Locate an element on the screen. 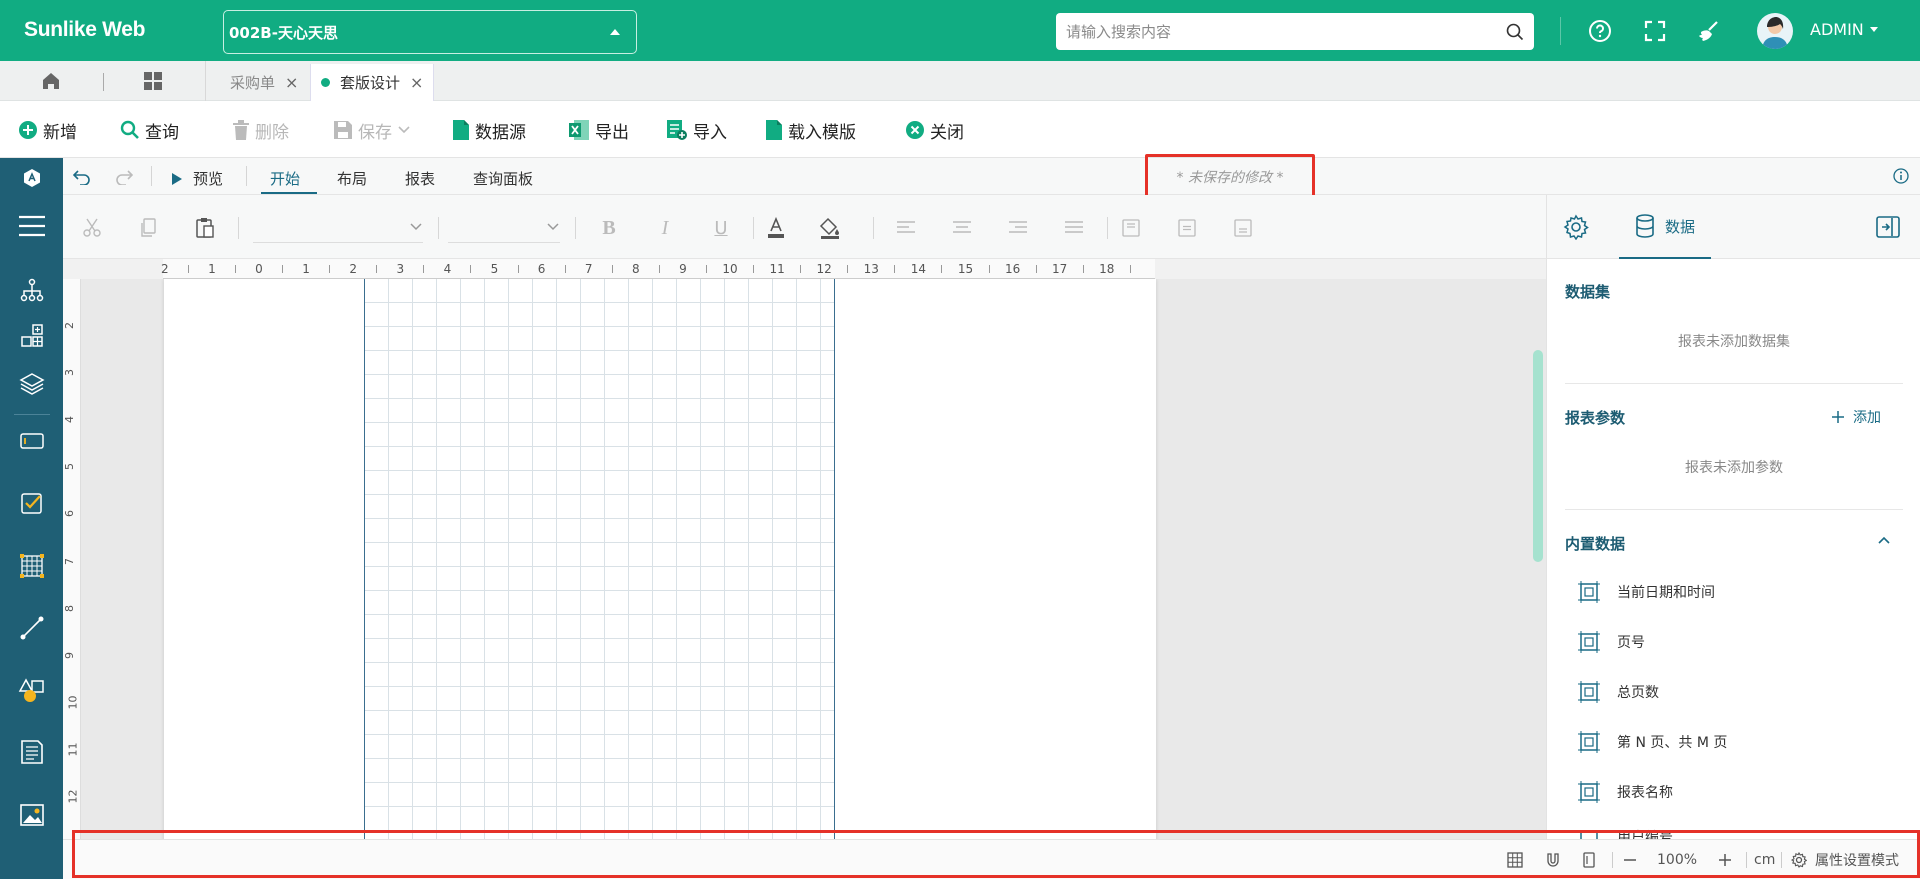 The width and height of the screenshot is (1920, 879). search-box is located at coordinates (1295, 31).